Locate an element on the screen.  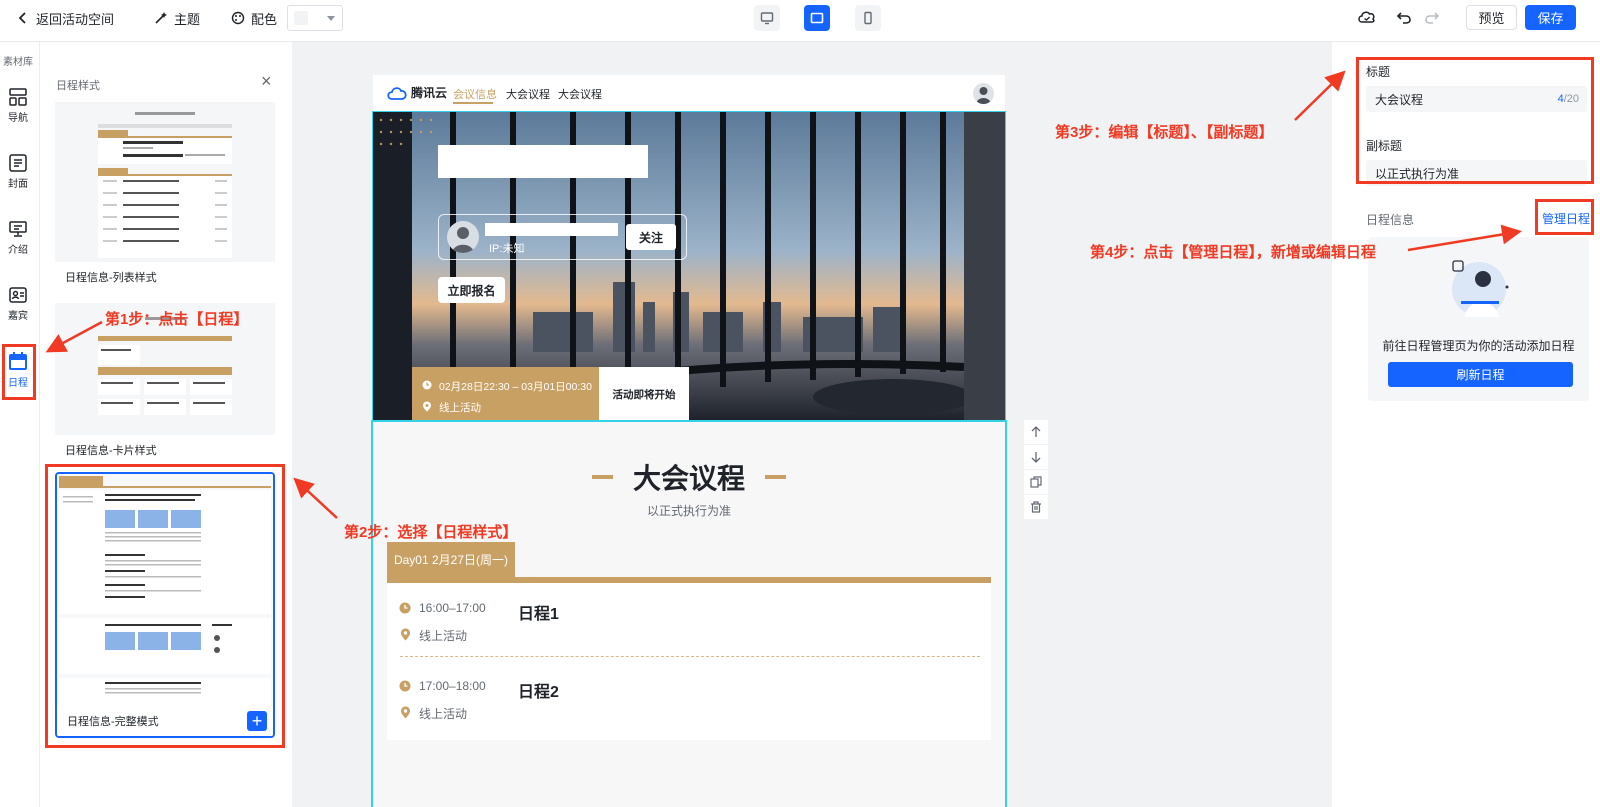
title-char-count: 4/20 is located at coordinates (1568, 99).